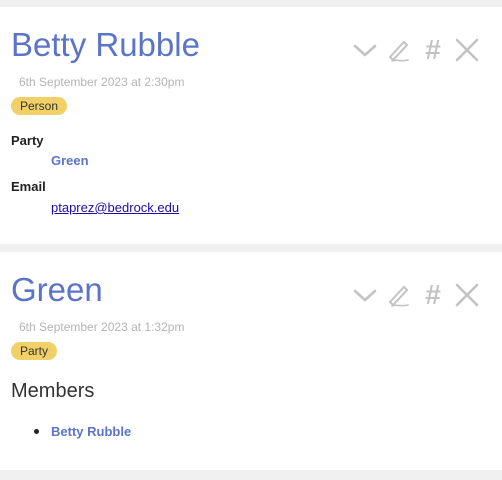  I want to click on members-heading: Members, so click(53, 391).